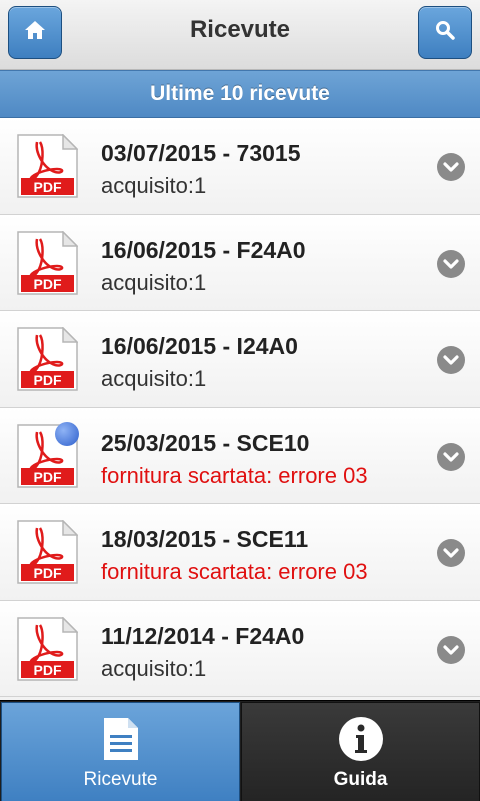  Describe the element at coordinates (205, 442) in the screenshot. I see `item-title: 25/03/2015 - SCE10` at that location.